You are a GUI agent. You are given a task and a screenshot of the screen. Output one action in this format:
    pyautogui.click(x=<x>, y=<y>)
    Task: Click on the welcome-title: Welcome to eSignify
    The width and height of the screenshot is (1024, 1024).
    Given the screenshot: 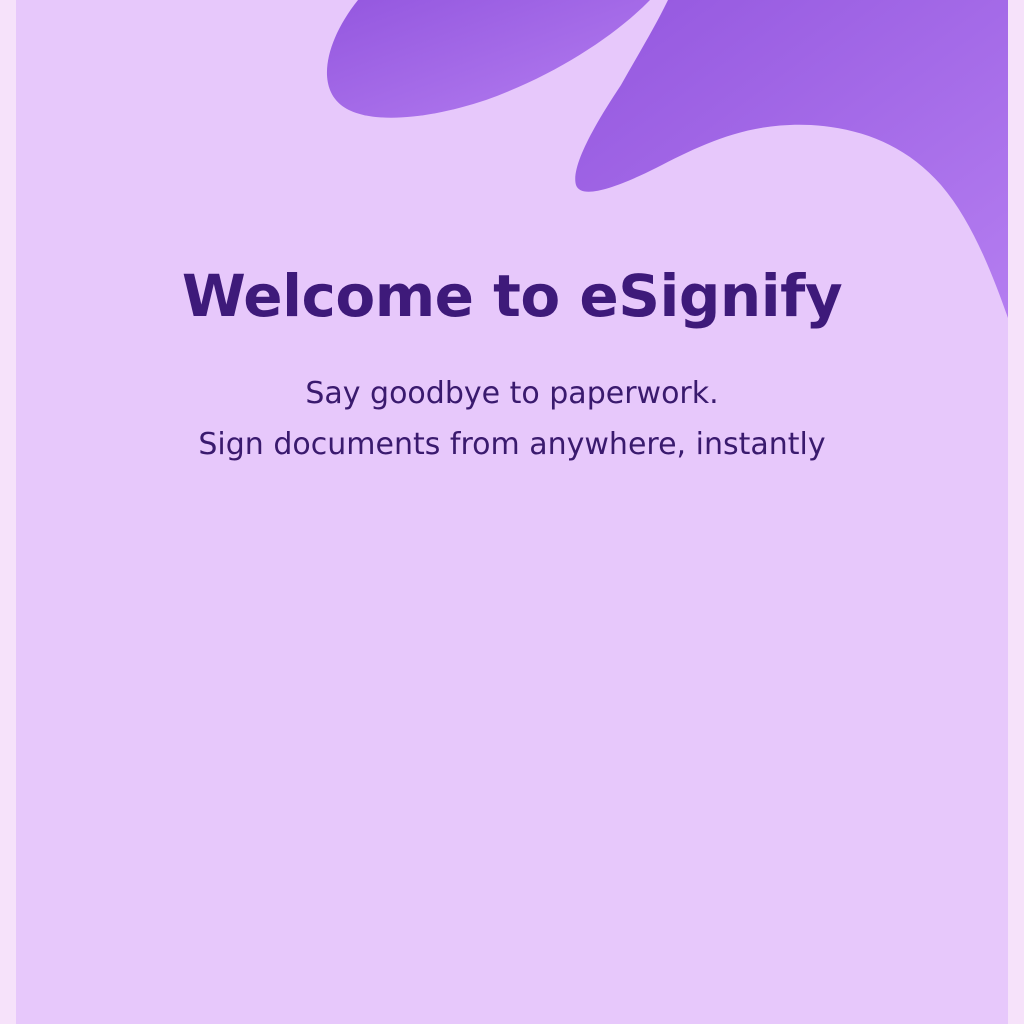 What is the action you would take?
    pyautogui.click(x=512, y=296)
    